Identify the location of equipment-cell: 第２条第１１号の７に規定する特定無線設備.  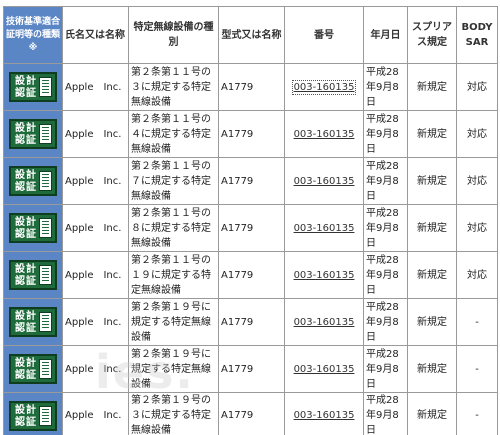
(174, 181).